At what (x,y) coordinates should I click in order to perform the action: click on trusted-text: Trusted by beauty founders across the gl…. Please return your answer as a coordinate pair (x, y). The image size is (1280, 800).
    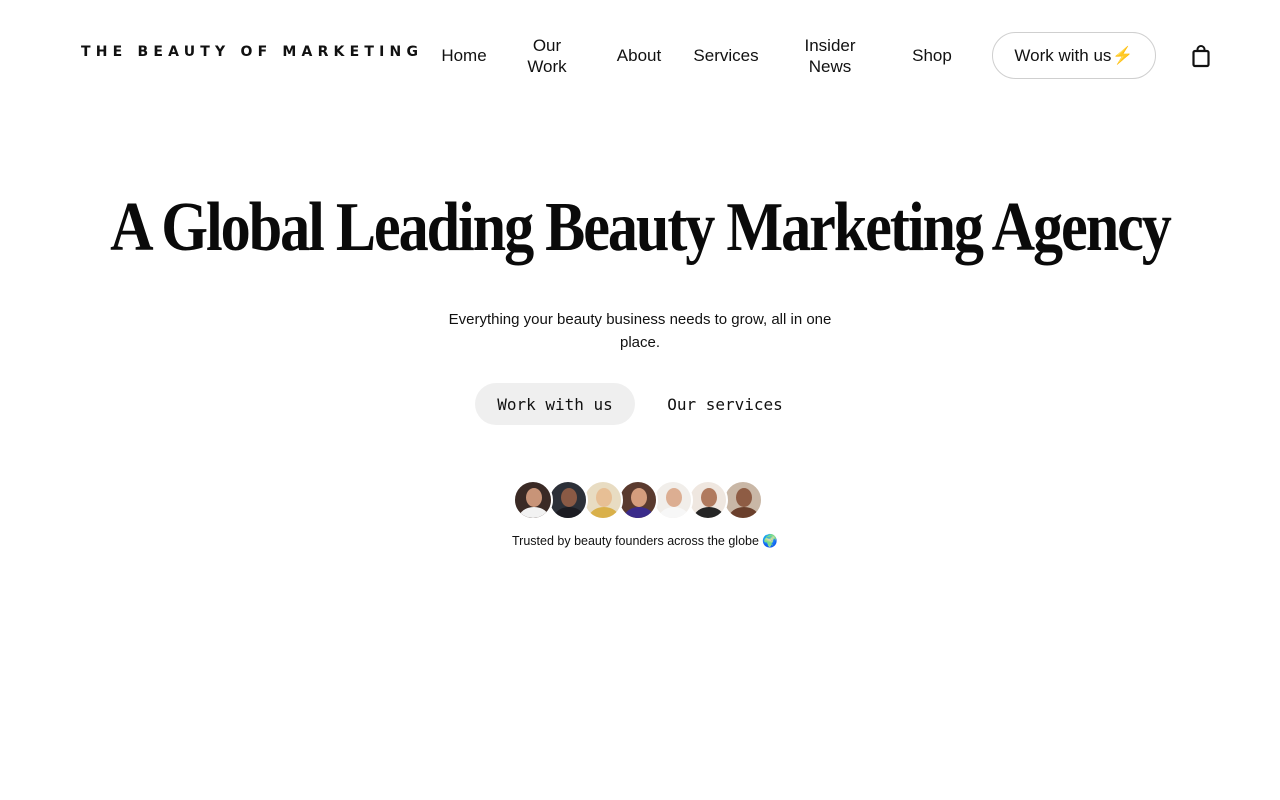
    Looking at the image, I should click on (635, 541).